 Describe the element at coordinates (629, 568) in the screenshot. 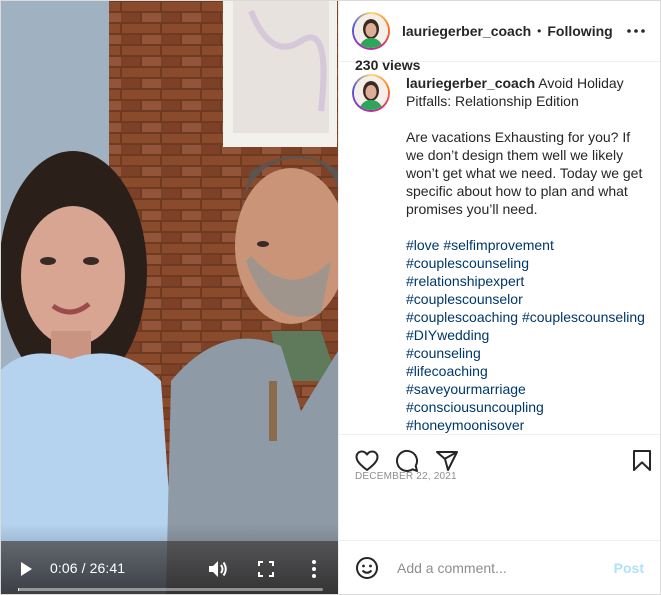

I see `post-button: Post` at that location.